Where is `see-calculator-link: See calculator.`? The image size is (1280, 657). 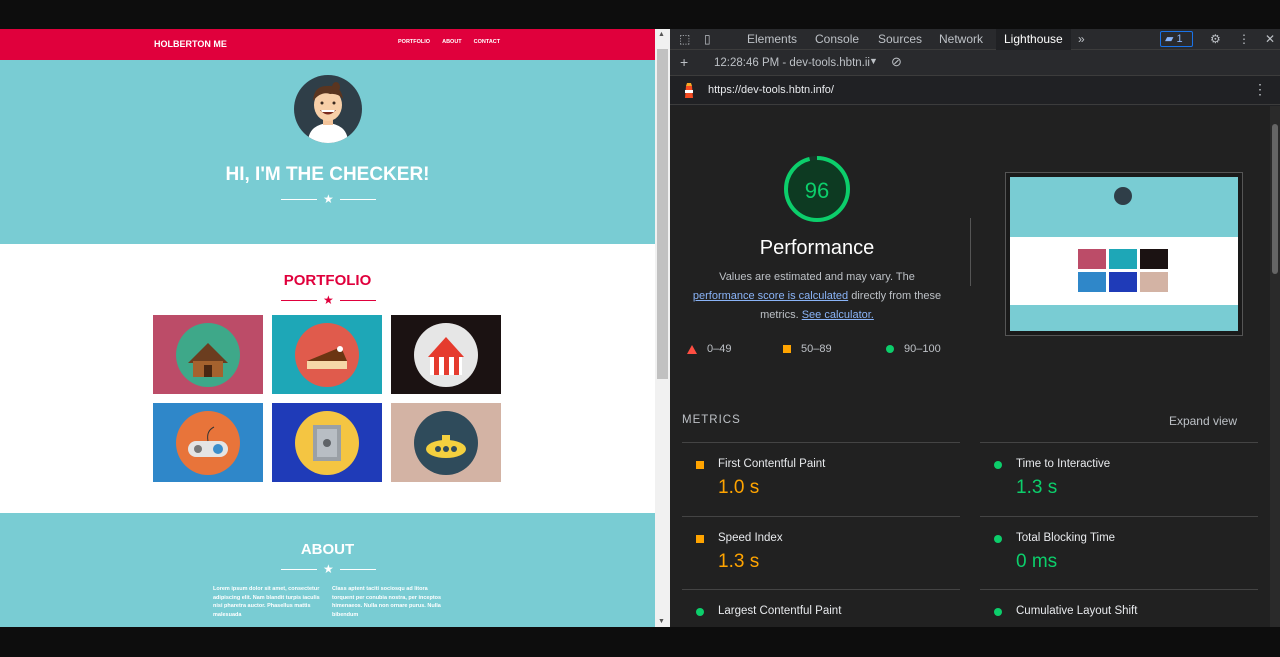 see-calculator-link: See calculator. is located at coordinates (838, 315).